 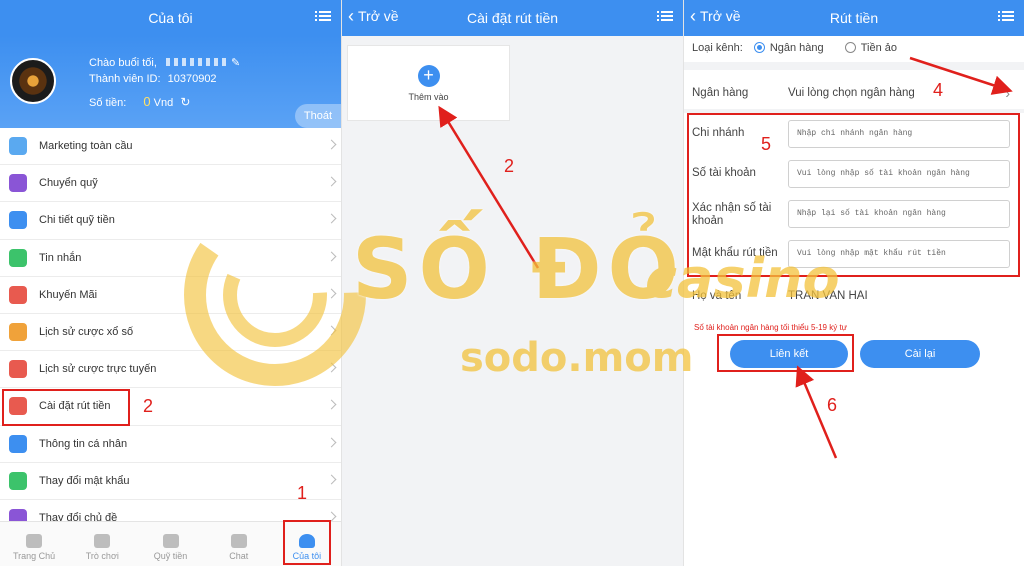 What do you see at coordinates (816, 412) in the screenshot?
I see `arrow-to-link-button` at bounding box center [816, 412].